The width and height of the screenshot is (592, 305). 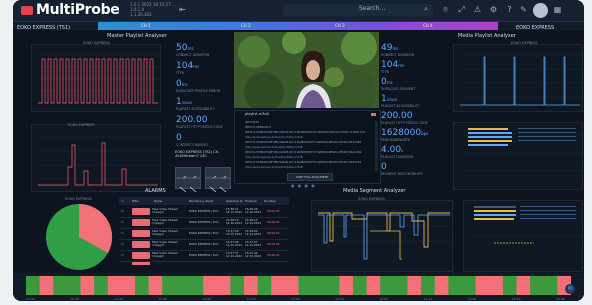 What do you see at coordinates (295, 299) in the screenshot?
I see `timeline-tick: 13:00` at bounding box center [295, 299].